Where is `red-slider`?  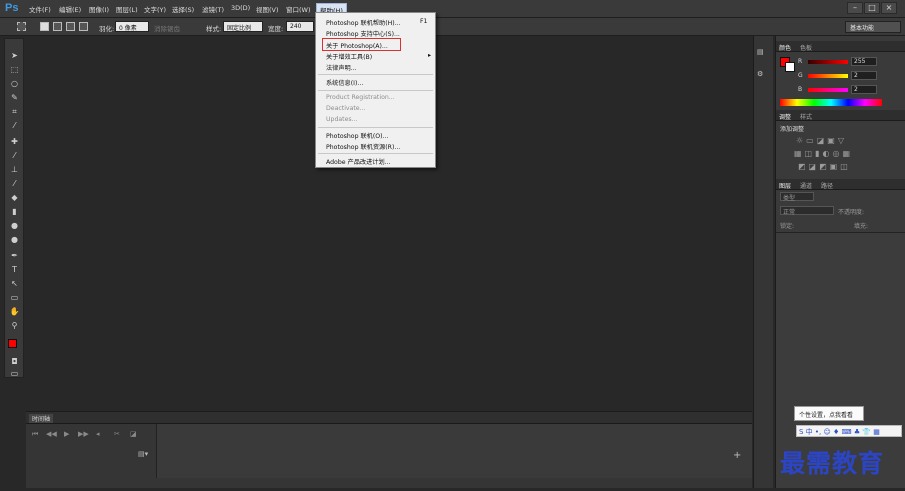
red-slider is located at coordinates (828, 62).